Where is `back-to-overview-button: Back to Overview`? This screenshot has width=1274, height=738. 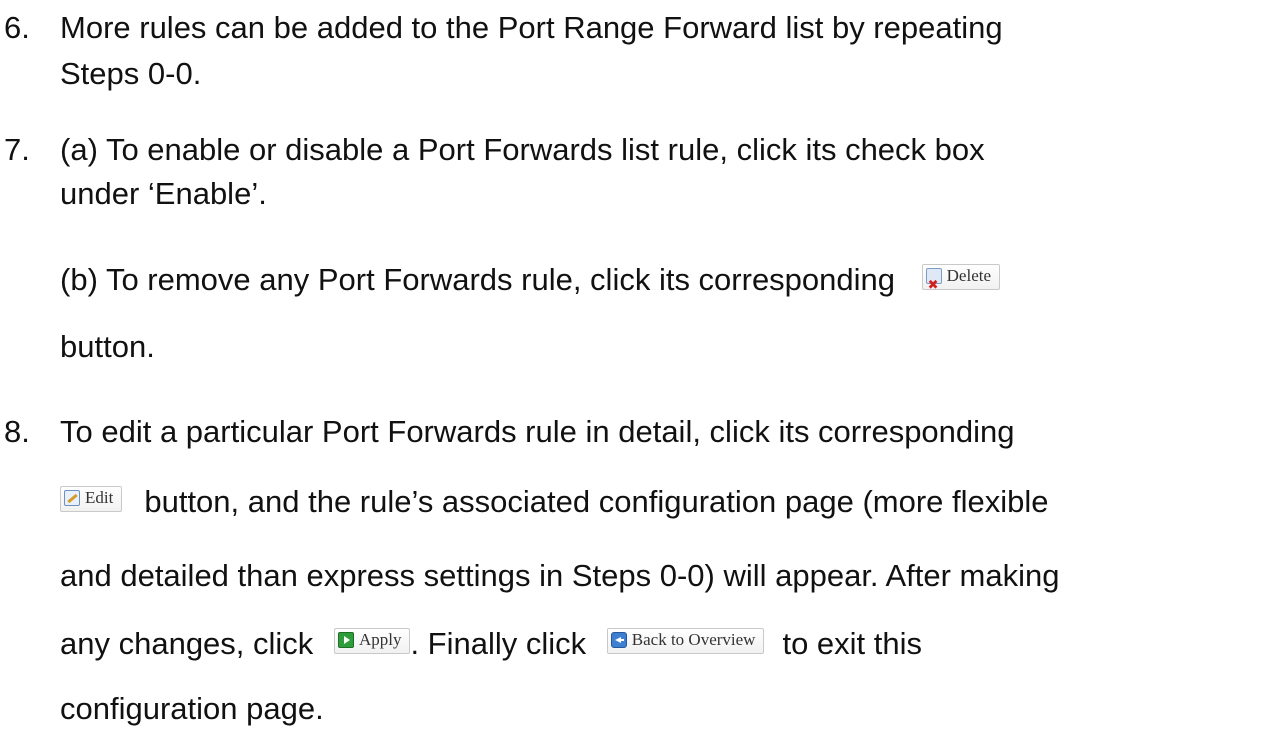 back-to-overview-button: Back to Overview is located at coordinates (685, 640).